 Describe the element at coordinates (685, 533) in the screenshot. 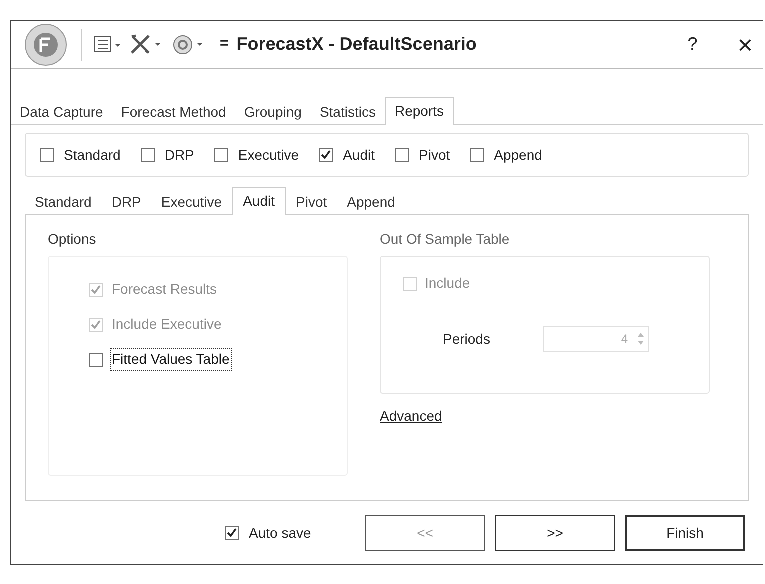

I see `nav-button: Finish` at that location.